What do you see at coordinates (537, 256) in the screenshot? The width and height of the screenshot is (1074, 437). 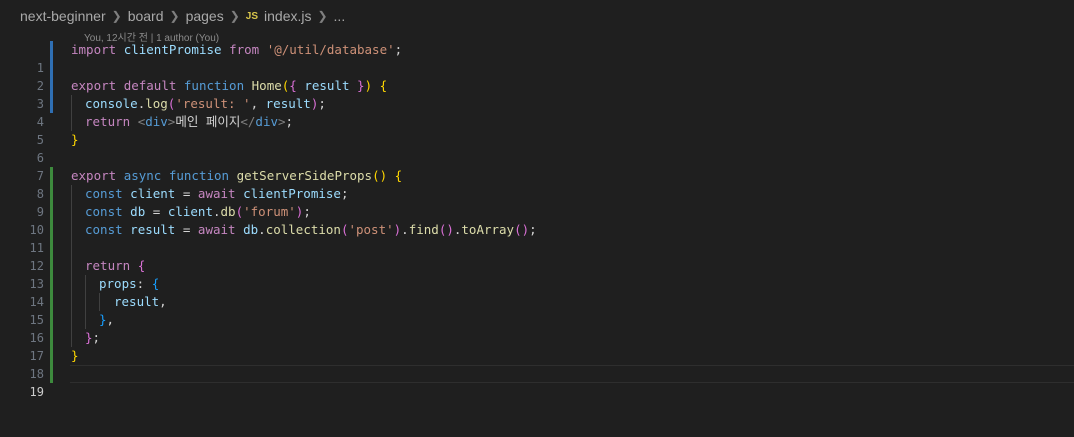 I see `code-line-12: 12` at bounding box center [537, 256].